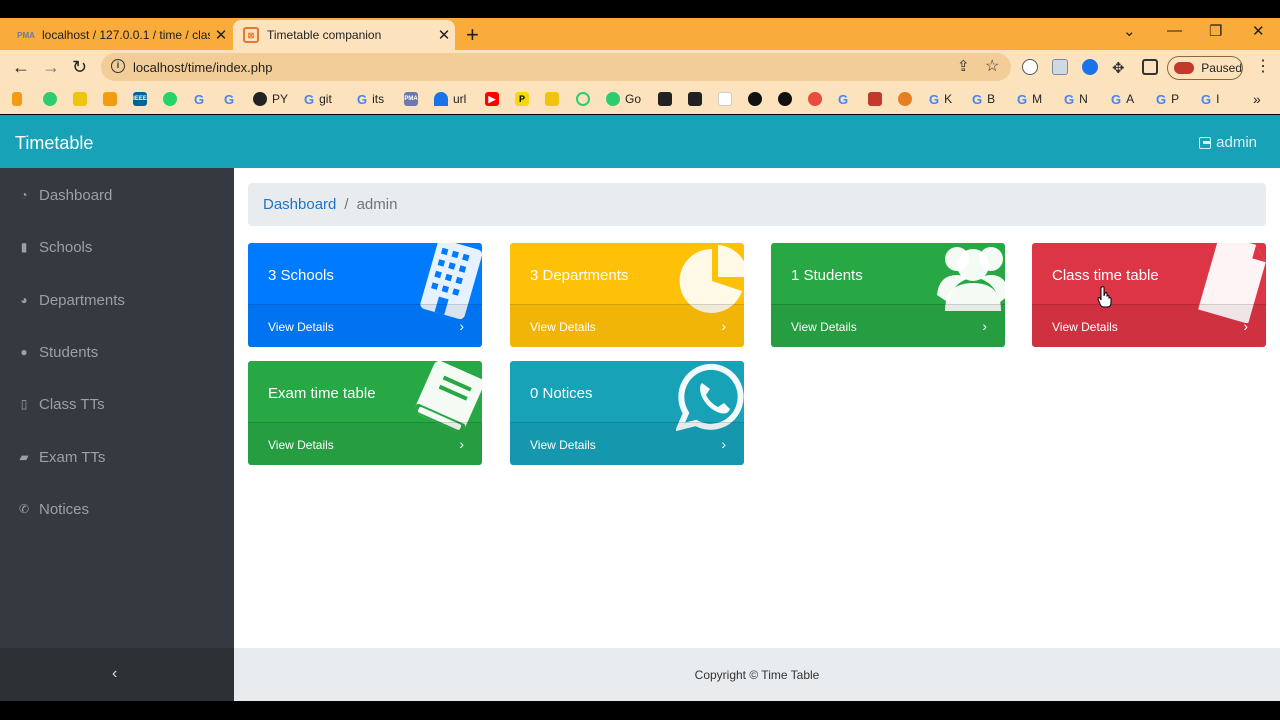 The image size is (1280, 720). What do you see at coordinates (54, 143) in the screenshot?
I see `brand: Timetable` at bounding box center [54, 143].